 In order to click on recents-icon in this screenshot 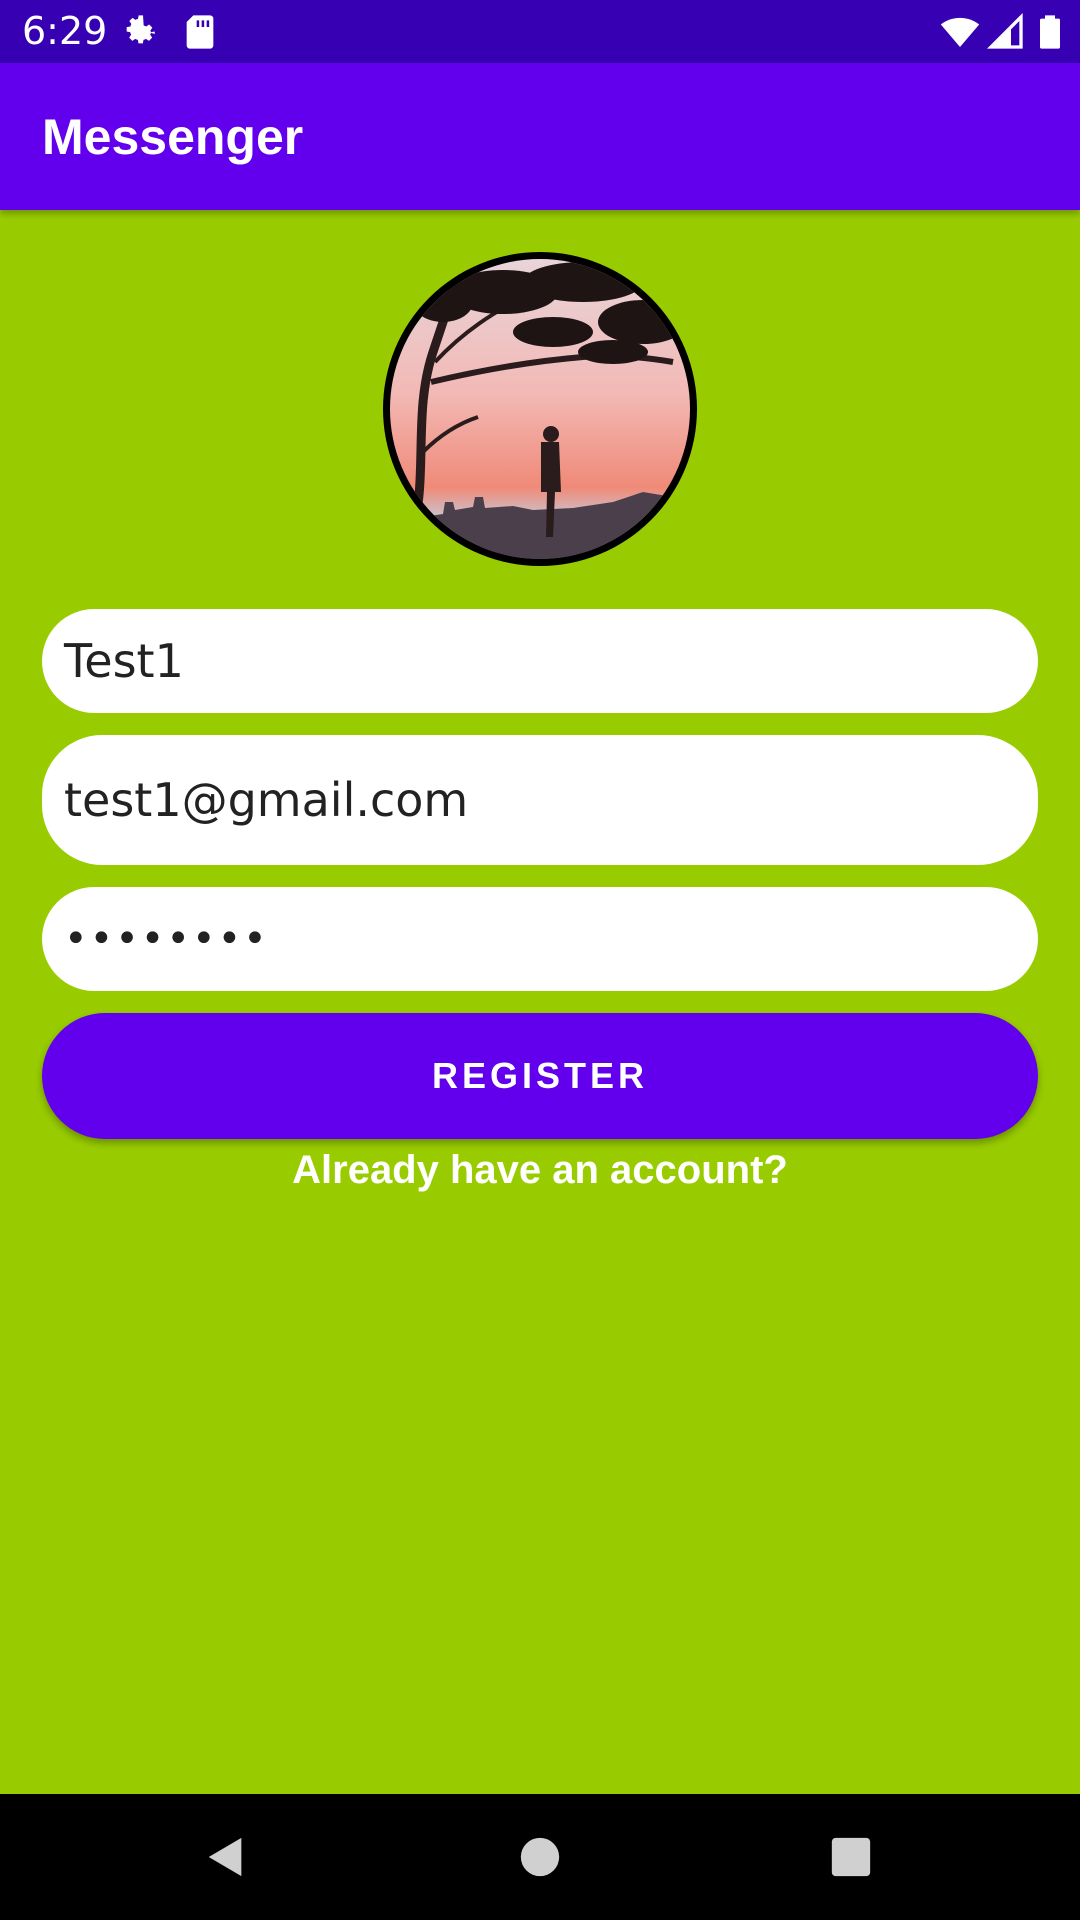, I will do `click(851, 1857)`.